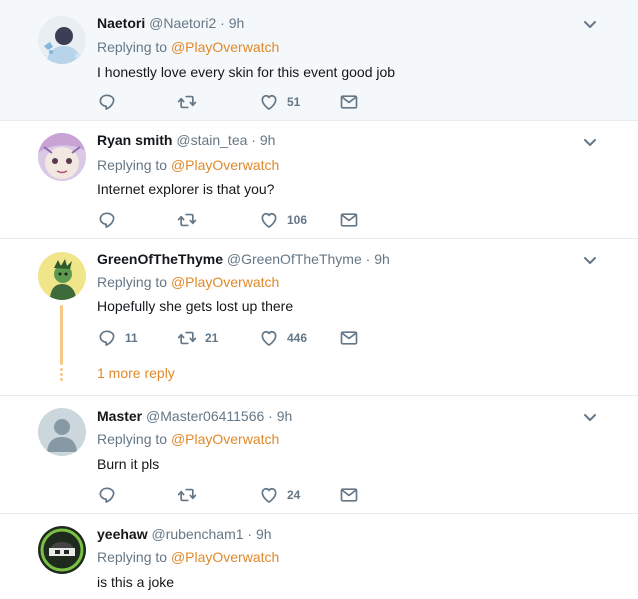 This screenshot has width=638, height=599. I want to click on reply-button: 11, so click(117, 338).